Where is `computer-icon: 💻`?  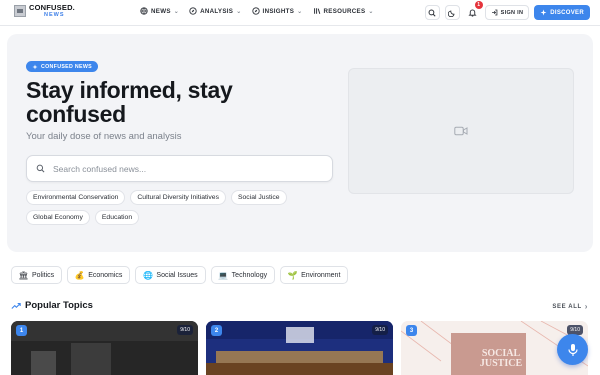 computer-icon: 💻 is located at coordinates (223, 275).